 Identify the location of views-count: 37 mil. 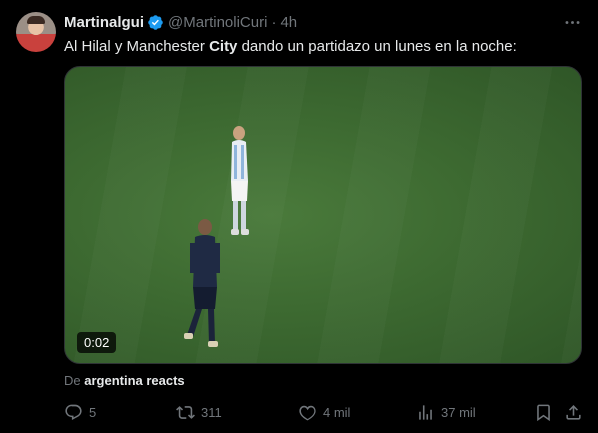
(458, 412).